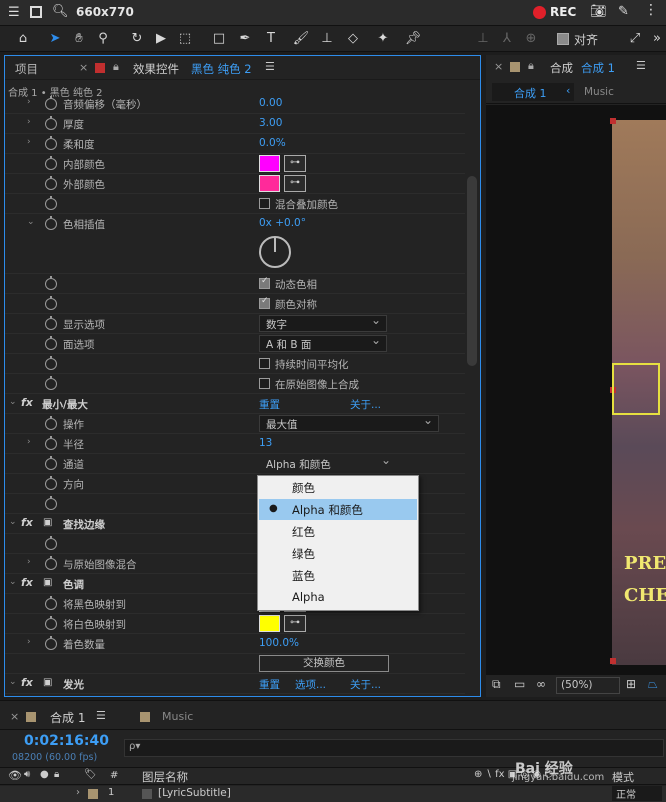 This screenshot has height=802, width=666. I want to click on property-row: 操作 最大值, so click(235, 423).